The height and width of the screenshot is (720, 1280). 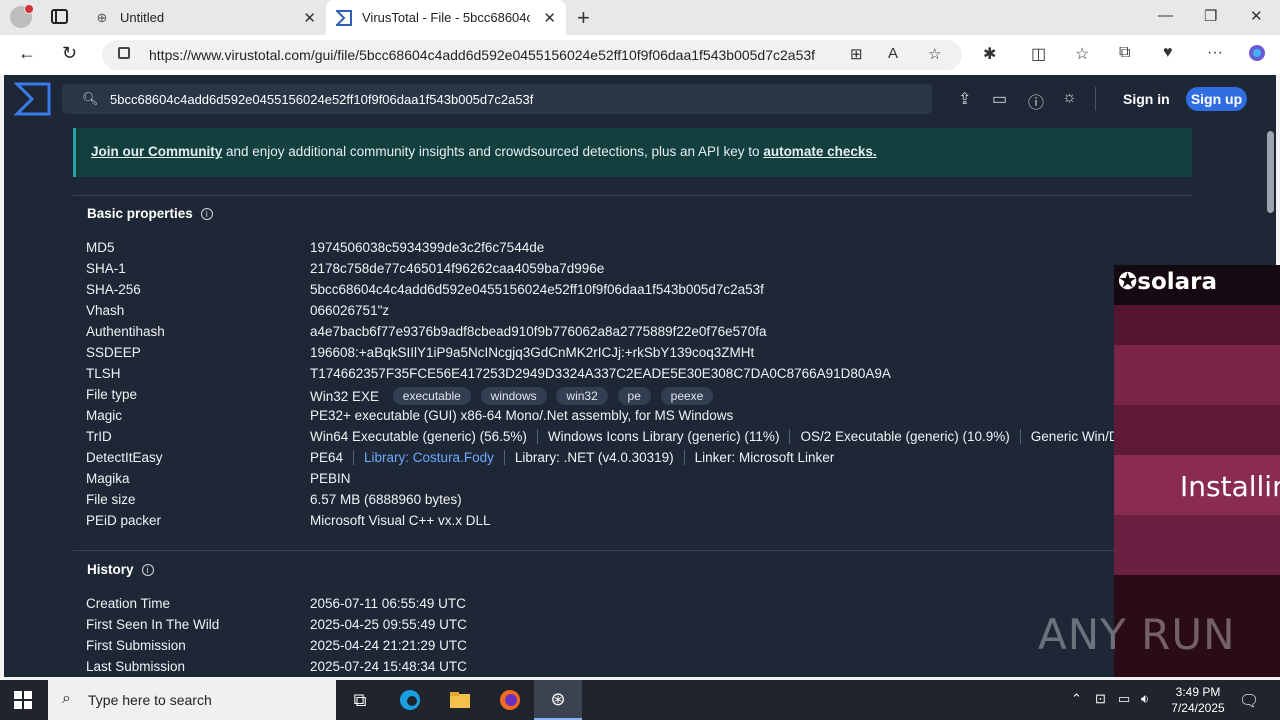 What do you see at coordinates (424, 436) in the screenshot?
I see `trid-entry: Win64 Executable (generic) (56.5%)` at bounding box center [424, 436].